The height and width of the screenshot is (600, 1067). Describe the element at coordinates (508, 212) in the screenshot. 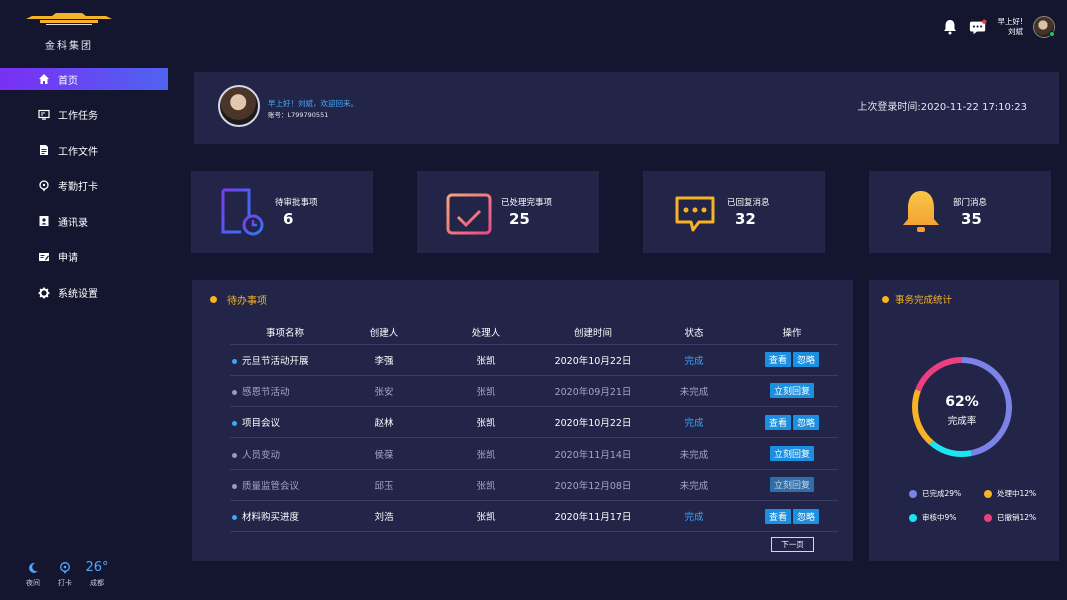

I see `stat-card-processed: 已处理完事项 25` at that location.